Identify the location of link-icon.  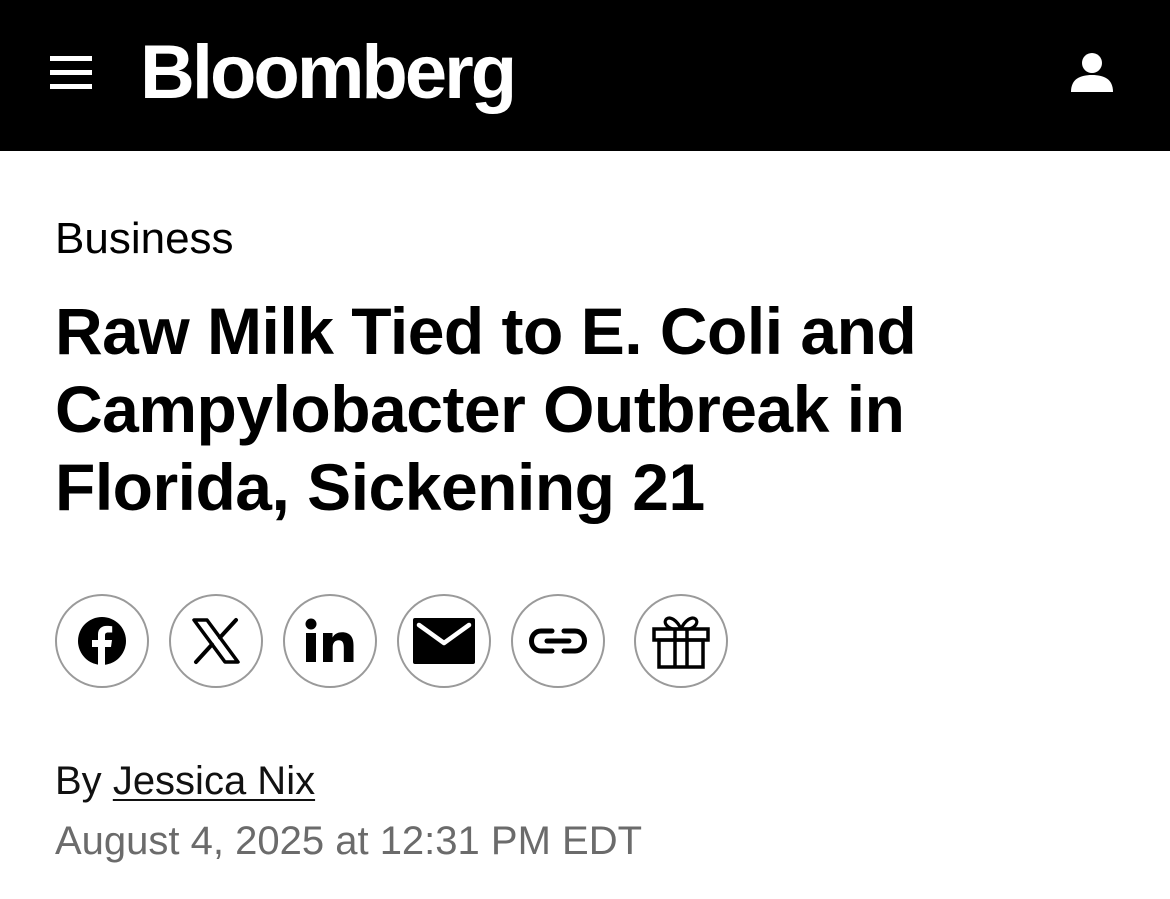
(558, 641).